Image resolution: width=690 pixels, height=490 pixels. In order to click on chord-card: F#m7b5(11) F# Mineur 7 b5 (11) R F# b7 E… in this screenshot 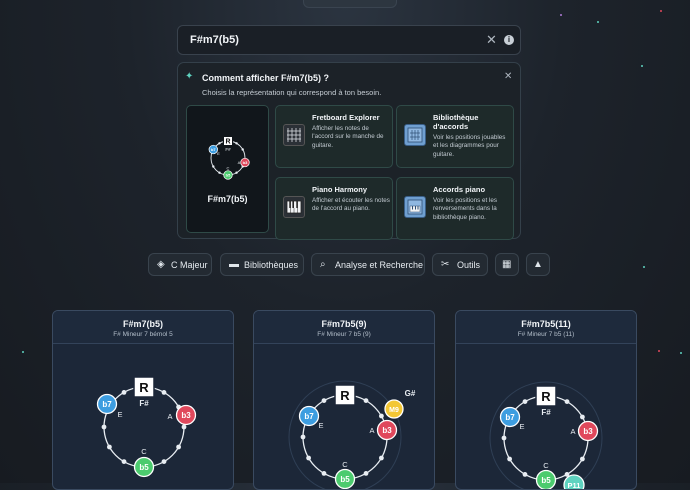, I will do `click(546, 400)`.